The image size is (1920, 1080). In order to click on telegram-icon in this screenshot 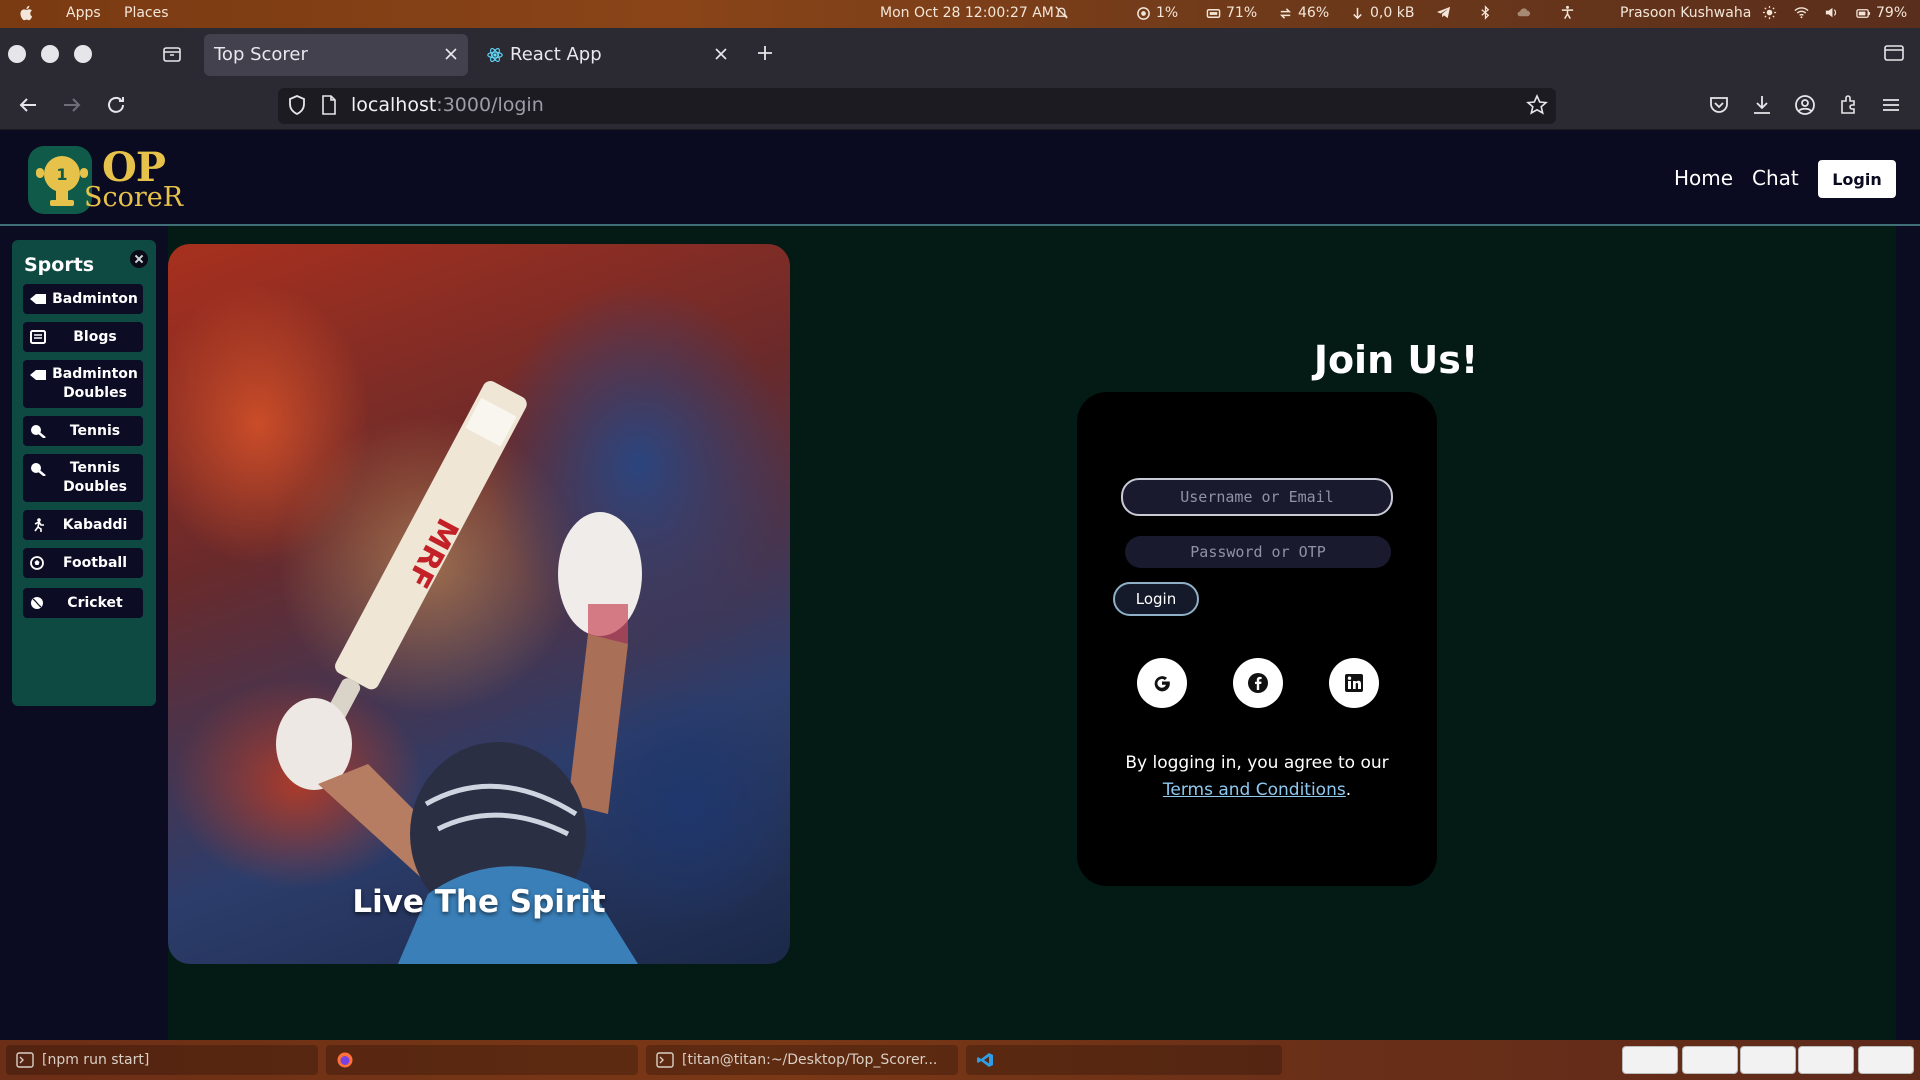, I will do `click(1443, 12)`.